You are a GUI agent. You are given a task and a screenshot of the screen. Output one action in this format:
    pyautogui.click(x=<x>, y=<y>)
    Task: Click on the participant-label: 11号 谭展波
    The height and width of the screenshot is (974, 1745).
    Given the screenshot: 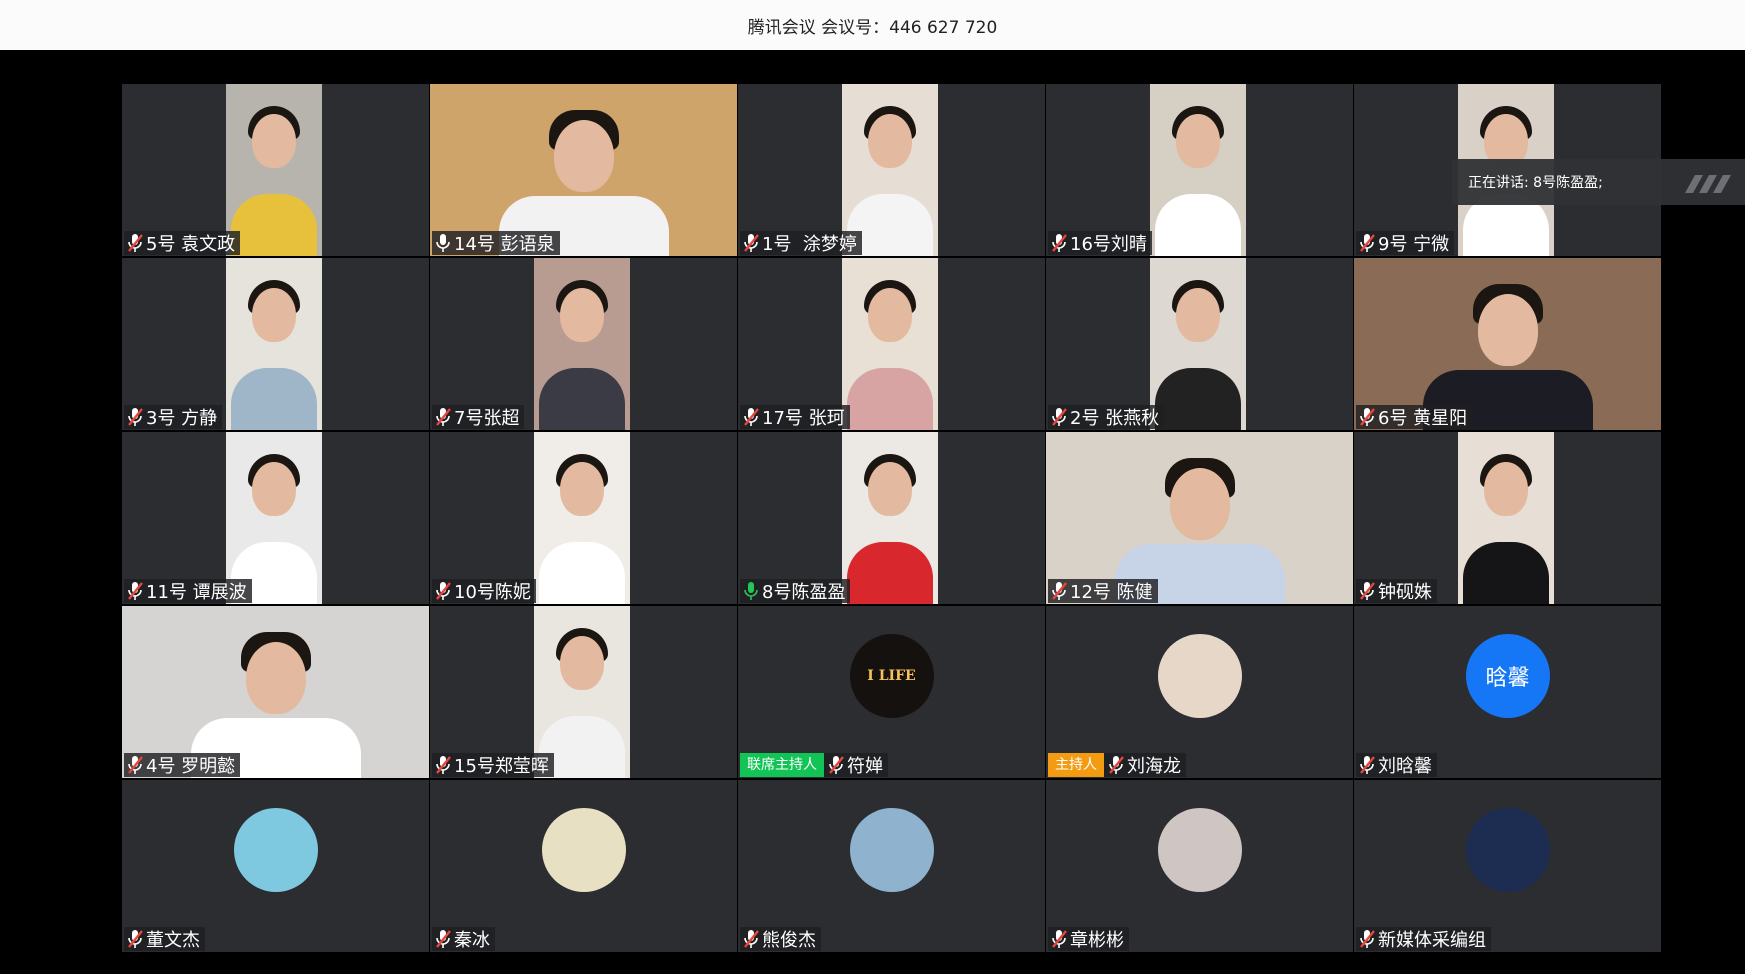 What is the action you would take?
    pyautogui.click(x=188, y=591)
    